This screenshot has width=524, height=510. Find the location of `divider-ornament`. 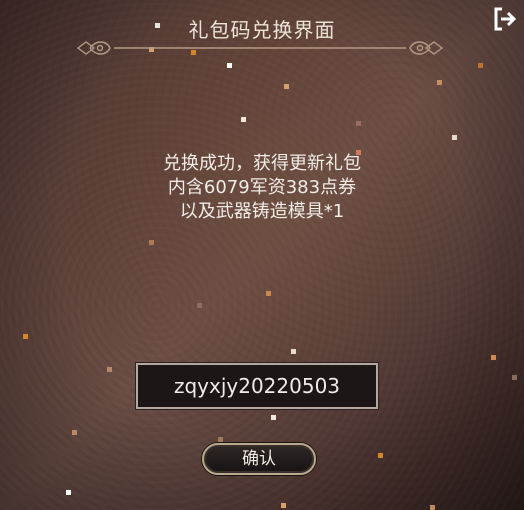

divider-ornament is located at coordinates (260, 48).